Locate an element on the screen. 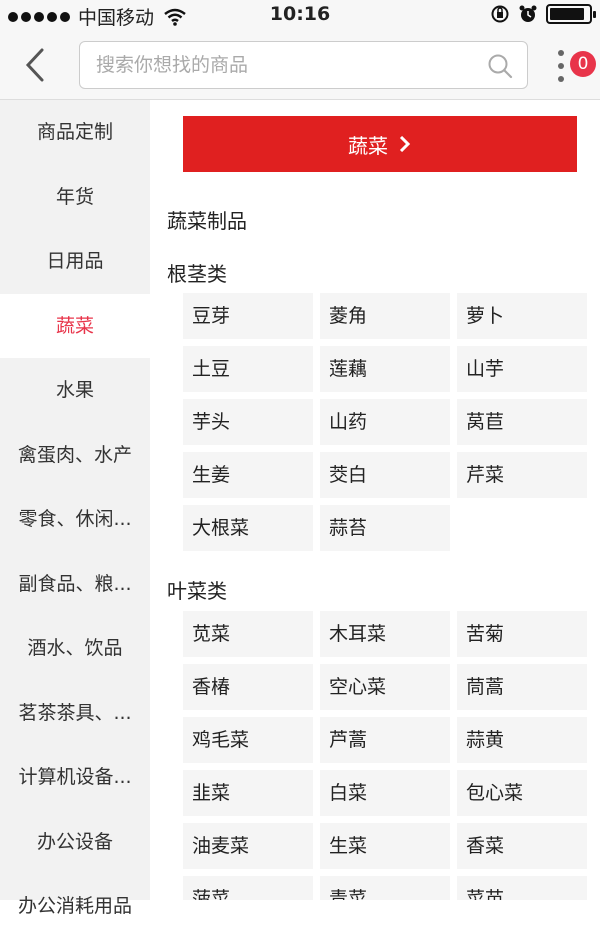  product-item: 鸡毛菜 is located at coordinates (248, 740).